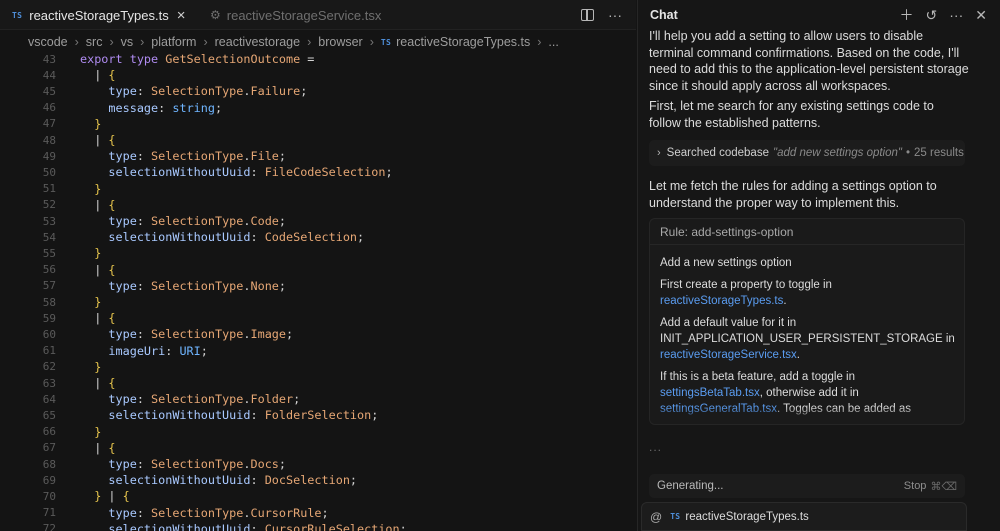 Image resolution: width=1000 pixels, height=531 pixels. Describe the element at coordinates (264, 285) in the screenshot. I see `code-token: None` at that location.